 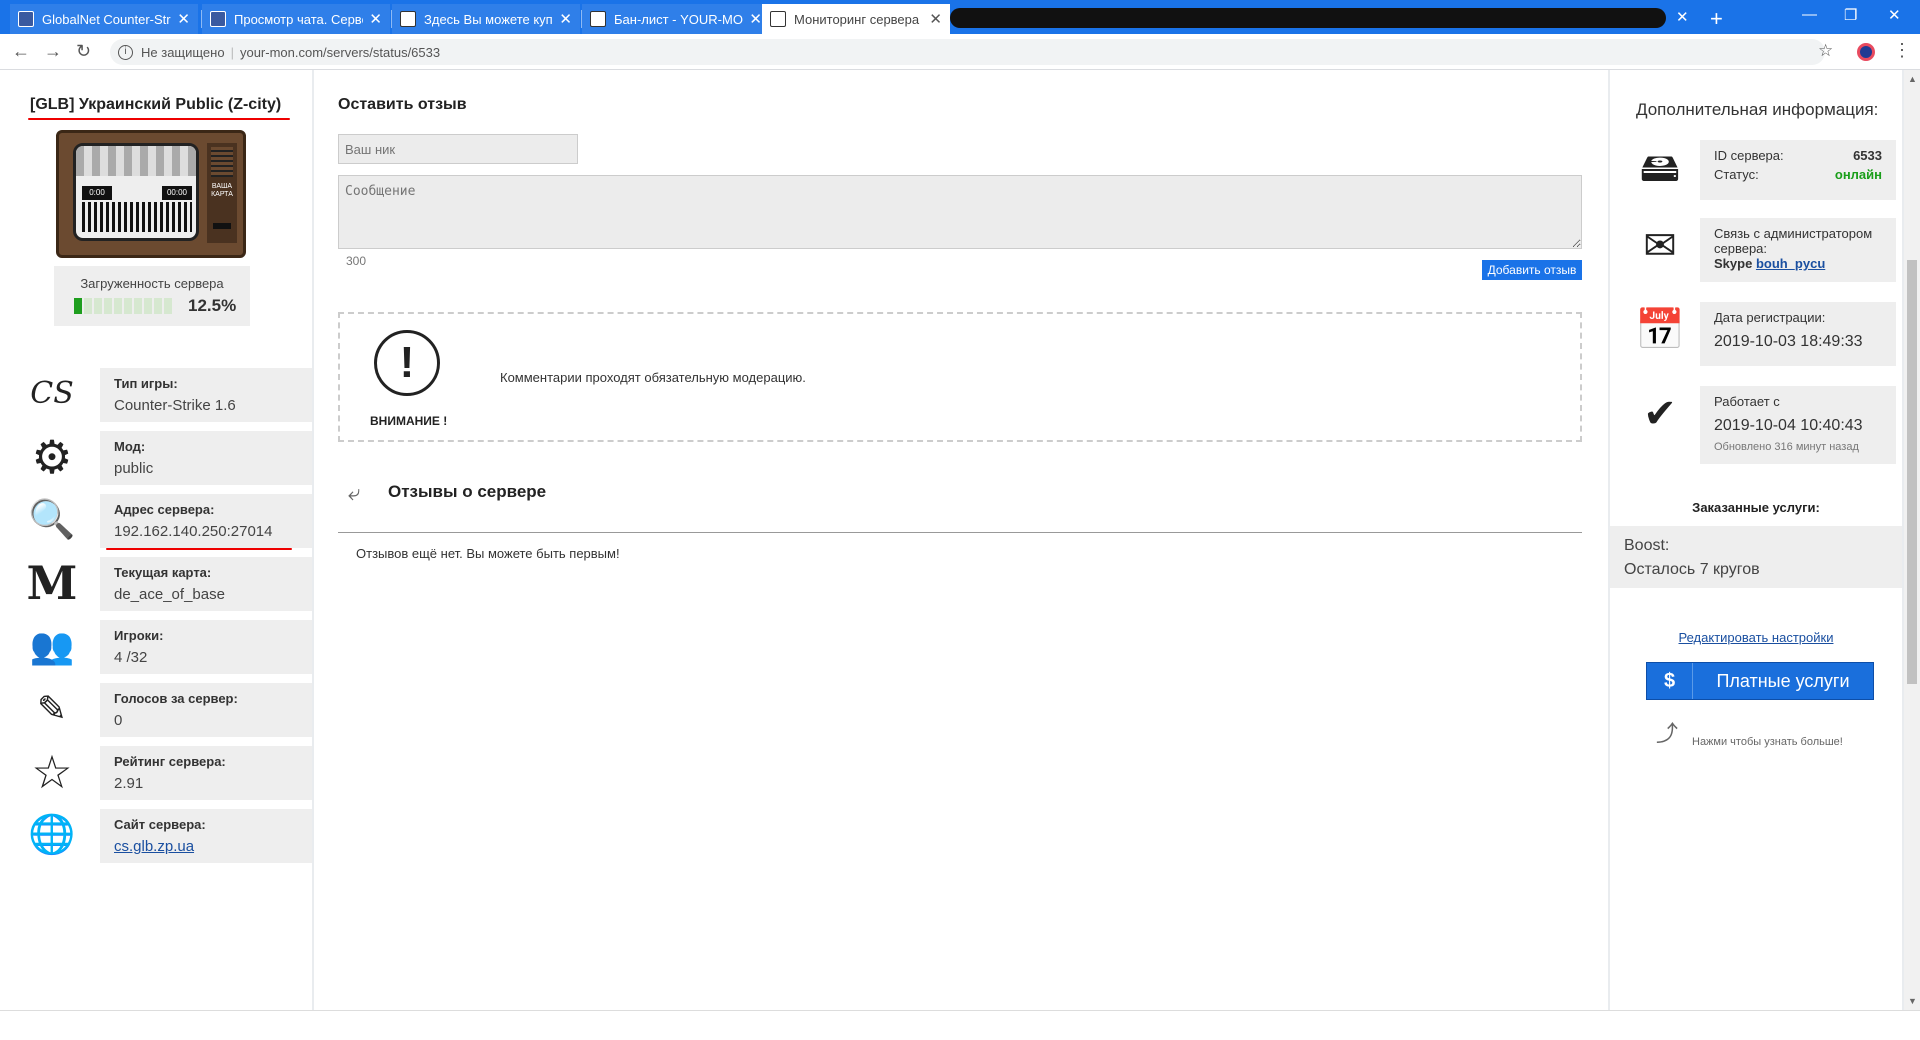 What do you see at coordinates (1850, 15) in the screenshot?
I see `maximize-icon: ❐` at bounding box center [1850, 15].